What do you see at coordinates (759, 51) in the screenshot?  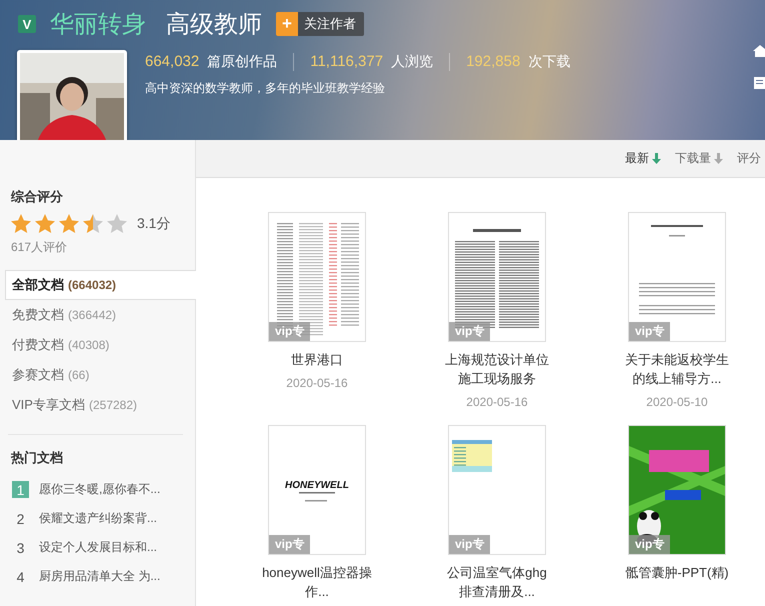 I see `home-icon` at bounding box center [759, 51].